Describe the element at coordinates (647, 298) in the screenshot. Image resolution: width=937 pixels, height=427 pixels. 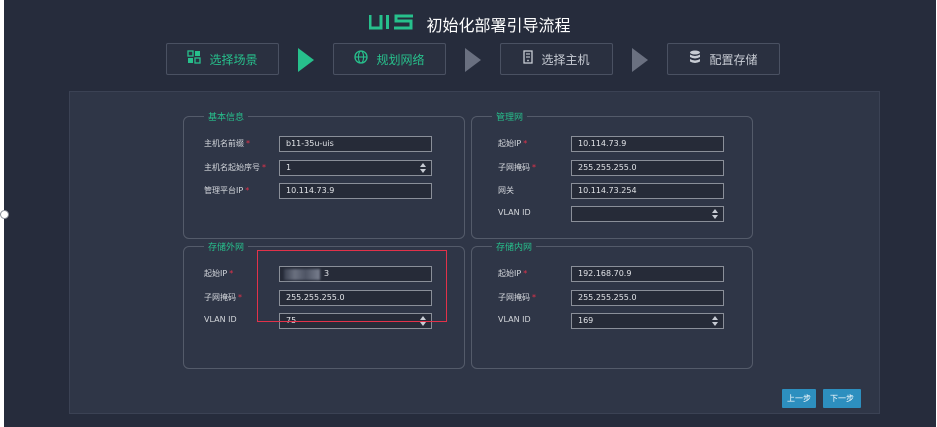
I see `int-mask-input: 255.255.255.0` at that location.